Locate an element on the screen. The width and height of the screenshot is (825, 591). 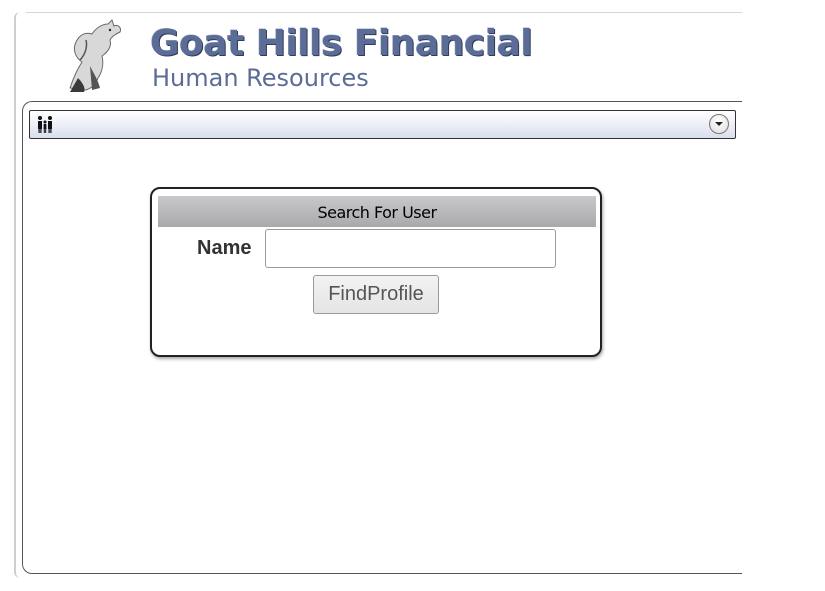
name-label: Name is located at coordinates (224, 248).